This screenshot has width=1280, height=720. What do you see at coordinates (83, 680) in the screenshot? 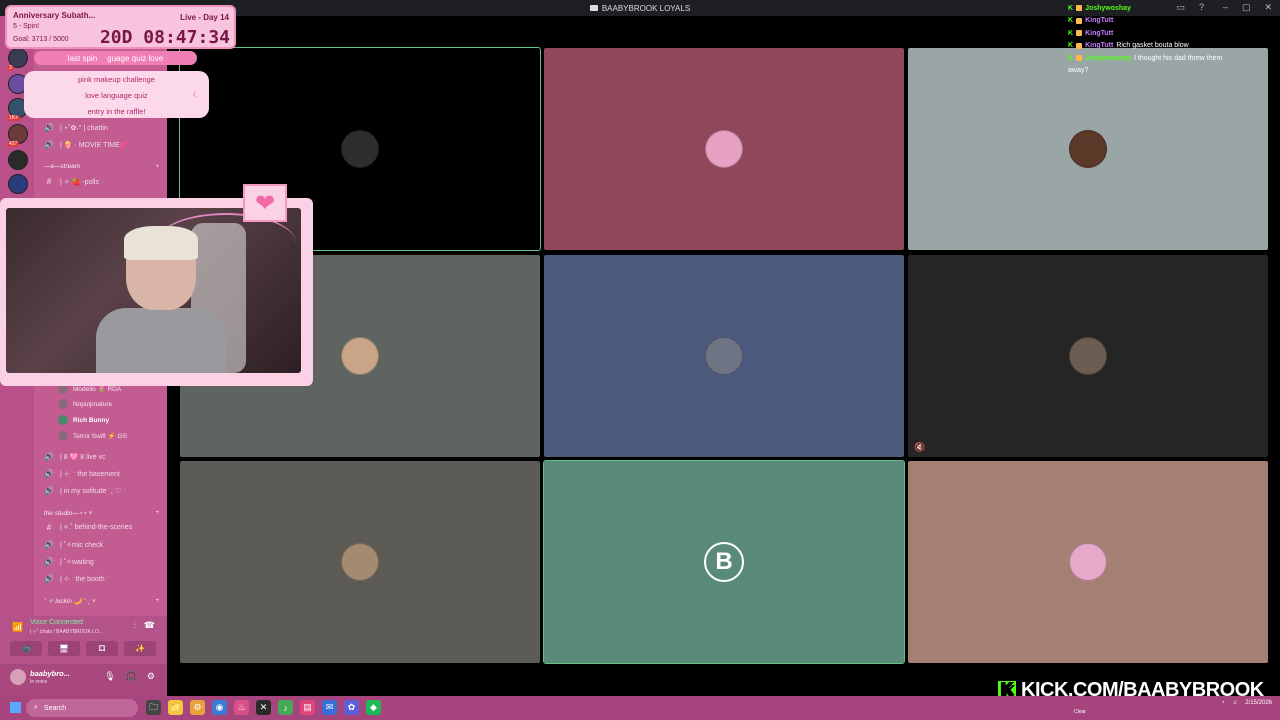
I see `user-bar: baabybro... In voice 🎙 🎧 ⚙` at bounding box center [83, 680].